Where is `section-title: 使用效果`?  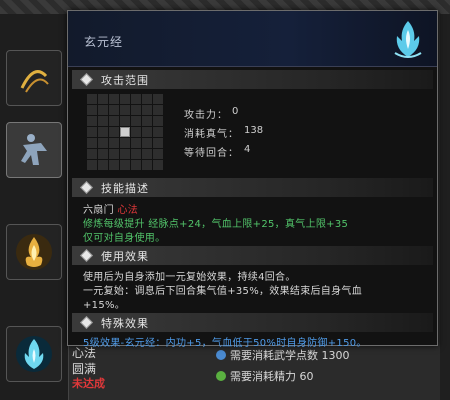
section-title: 使用效果 is located at coordinates (125, 256).